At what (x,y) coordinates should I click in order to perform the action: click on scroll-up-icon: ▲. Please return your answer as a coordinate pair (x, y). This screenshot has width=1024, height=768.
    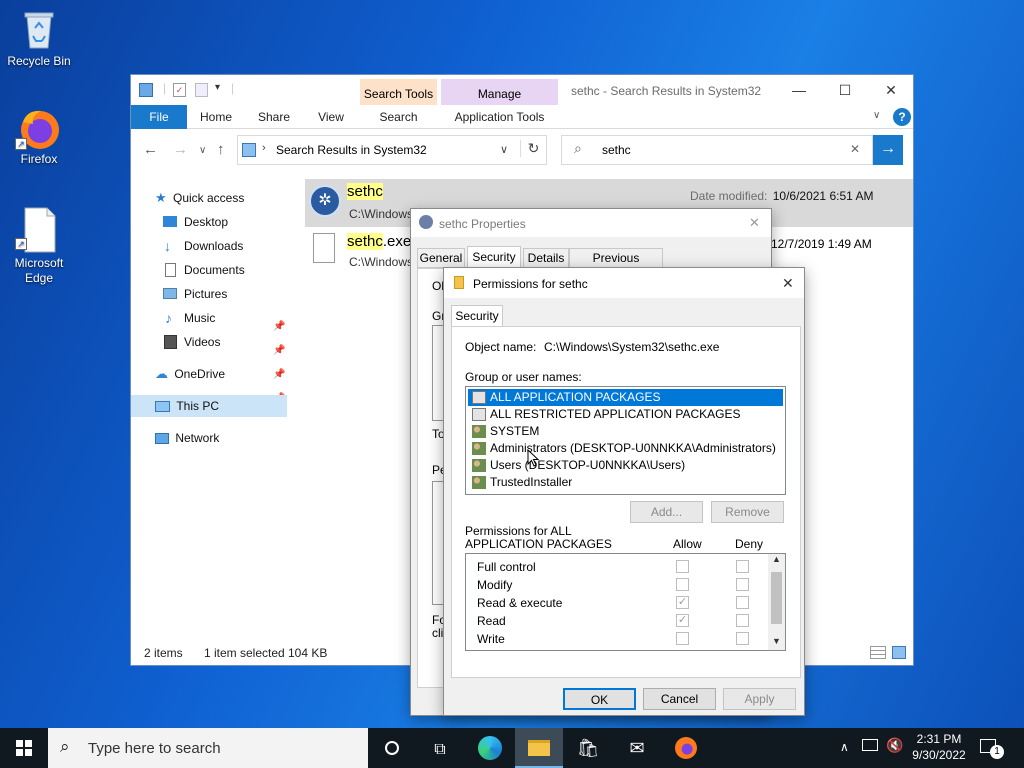
    Looking at the image, I should click on (776, 559).